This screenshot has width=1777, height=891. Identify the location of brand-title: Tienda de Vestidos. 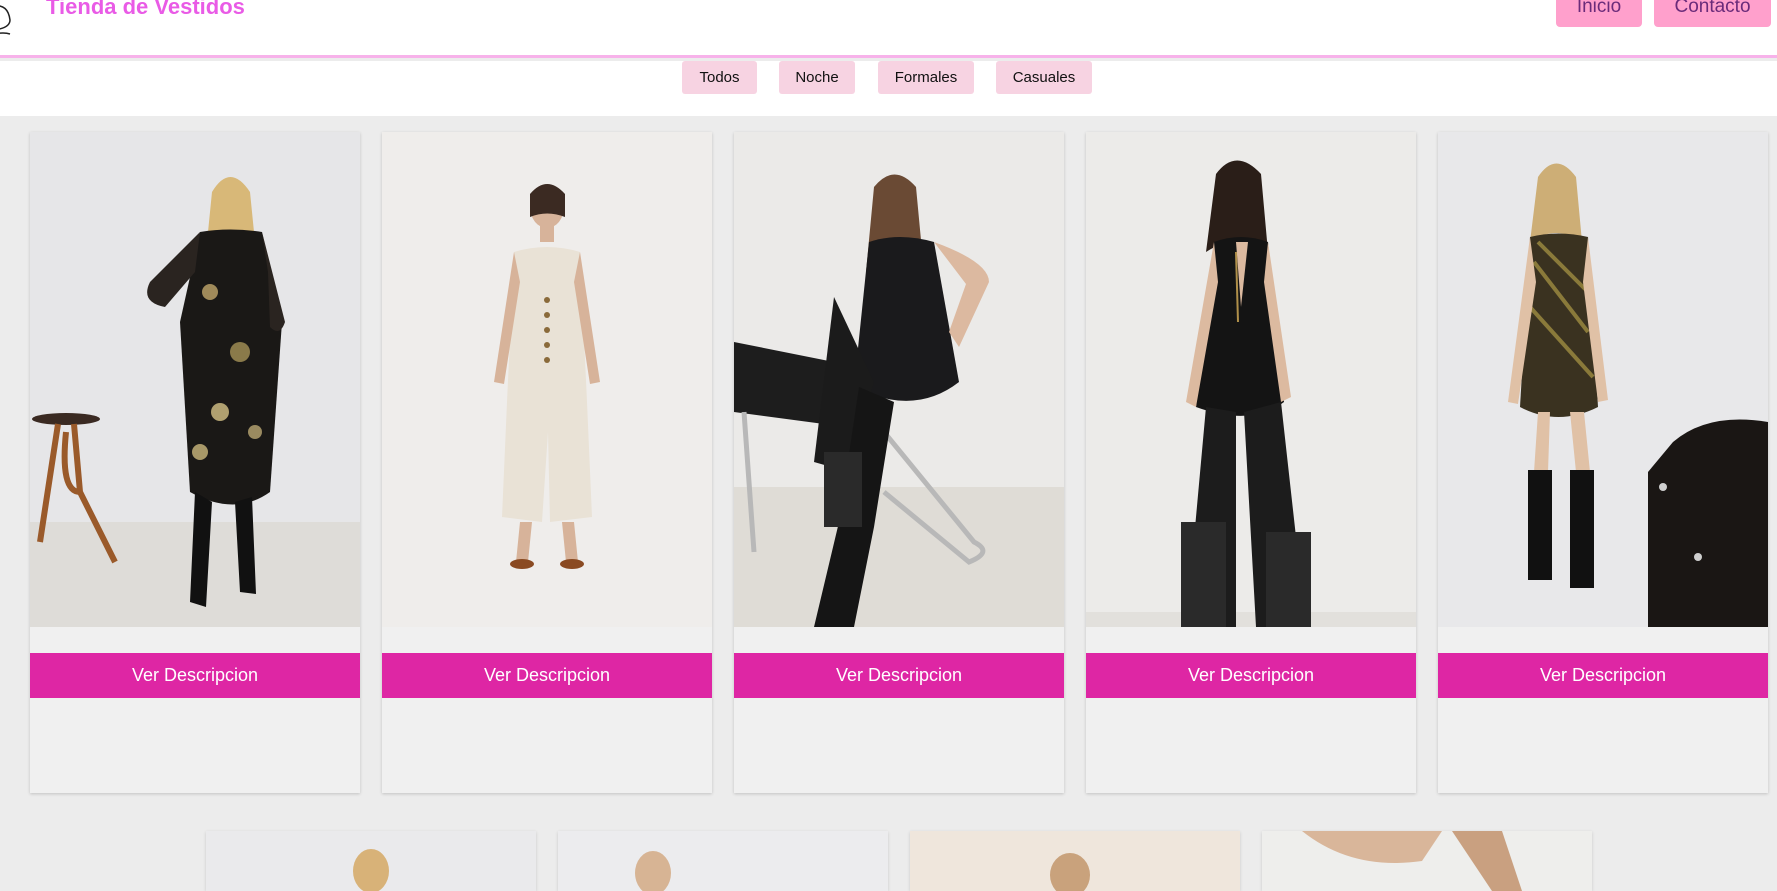
(145, 10).